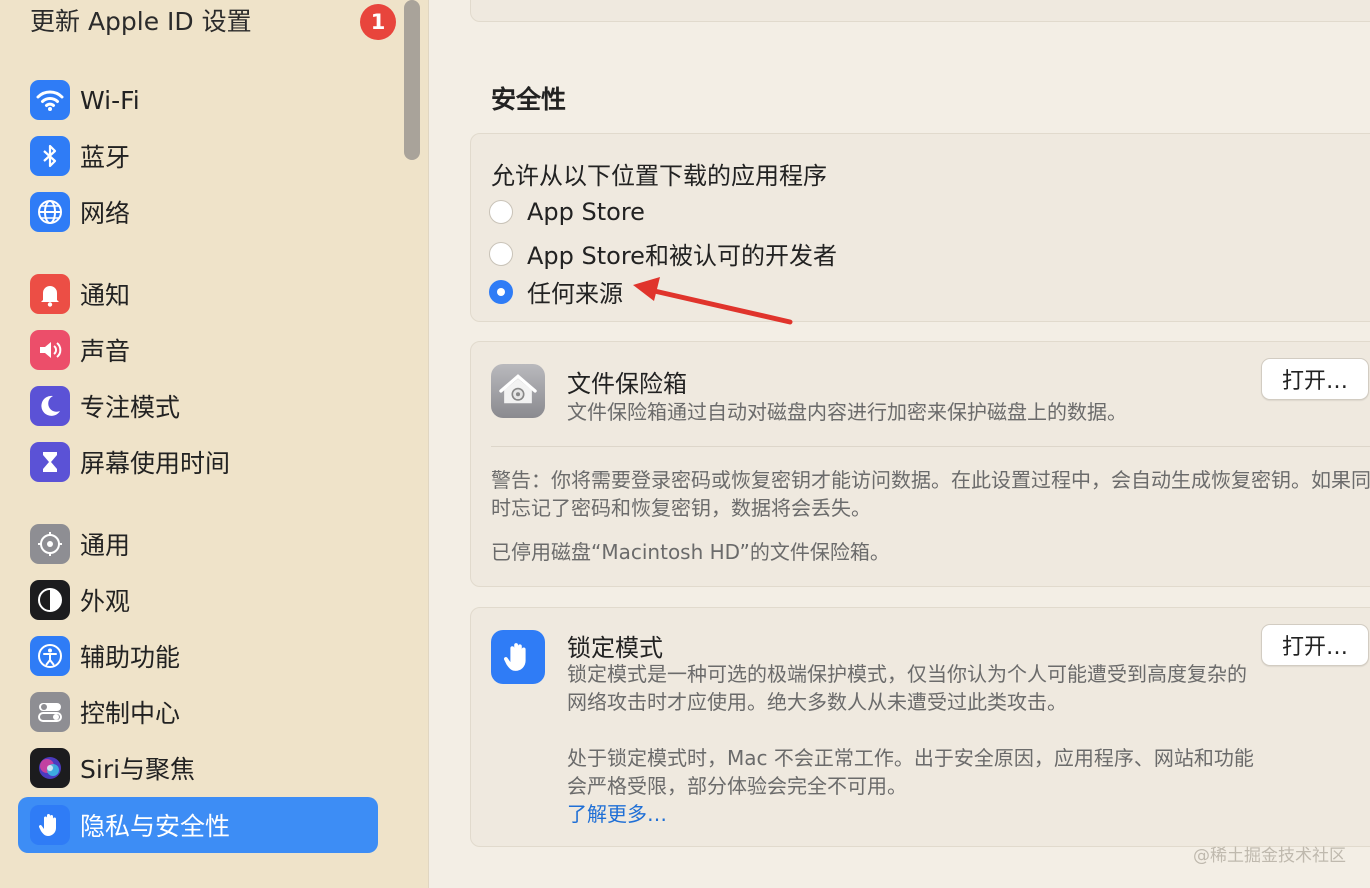 The width and height of the screenshot is (1370, 888). I want to click on appearance-icon, so click(50, 600).